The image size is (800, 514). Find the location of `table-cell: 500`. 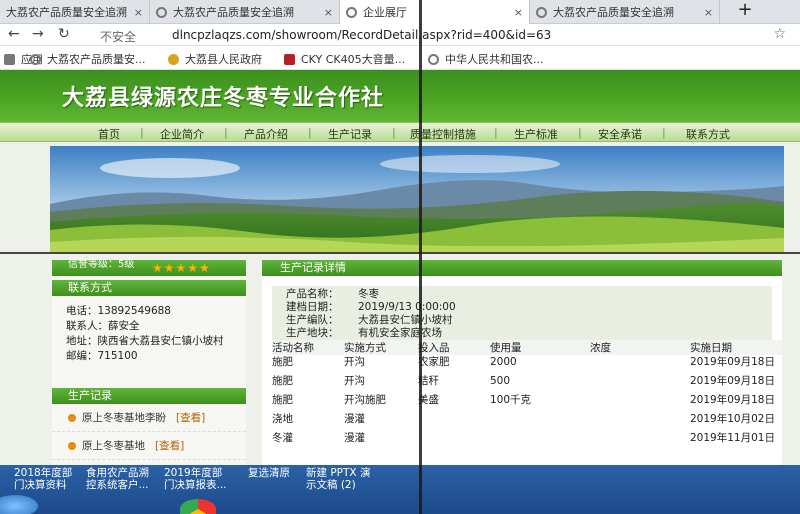

table-cell: 500 is located at coordinates (500, 381).